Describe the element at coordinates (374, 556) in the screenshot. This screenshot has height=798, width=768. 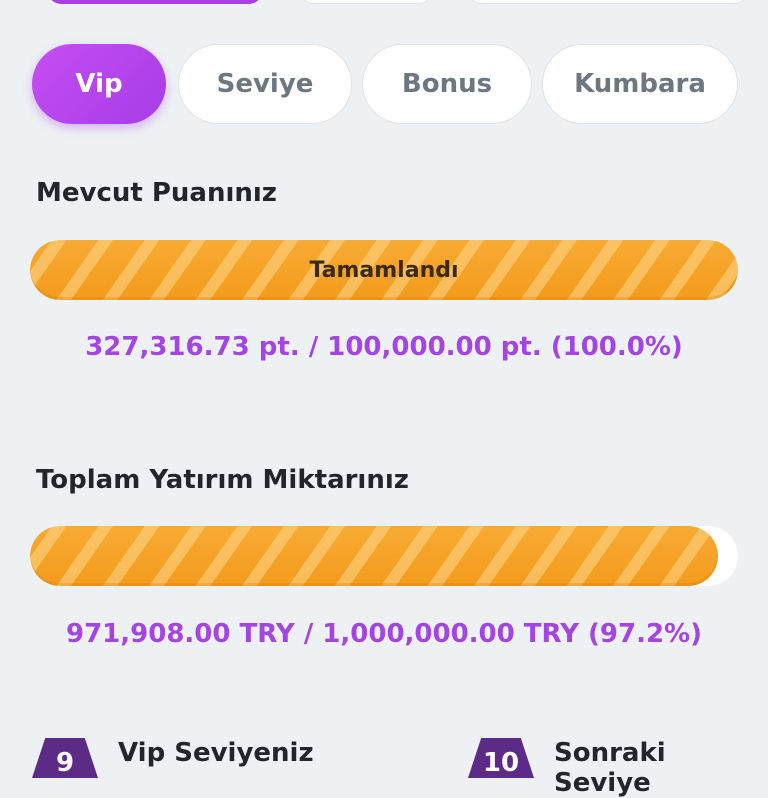
I see `deposit-progress-fill` at that location.